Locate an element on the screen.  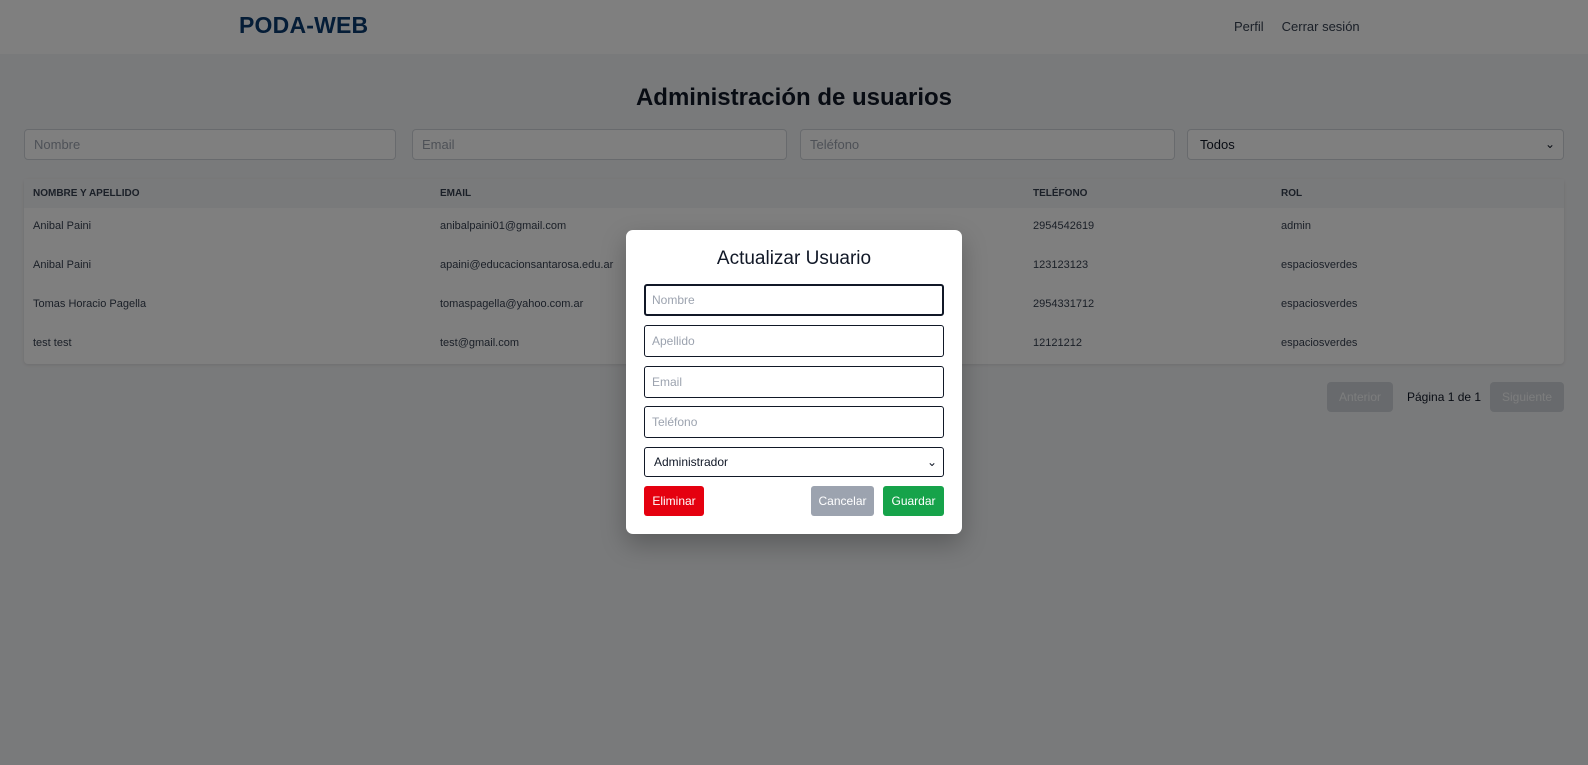
modal-lastname-input: Apellido is located at coordinates (794, 341).